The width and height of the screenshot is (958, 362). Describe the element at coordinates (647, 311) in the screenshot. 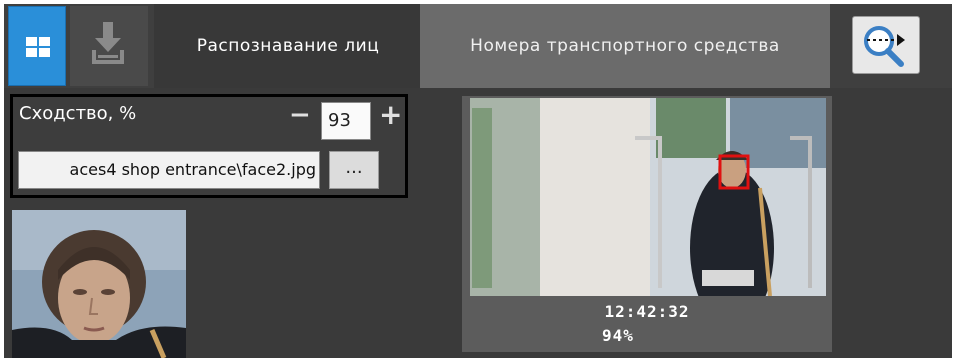

I see `result-timestamp: 12:42:32` at that location.